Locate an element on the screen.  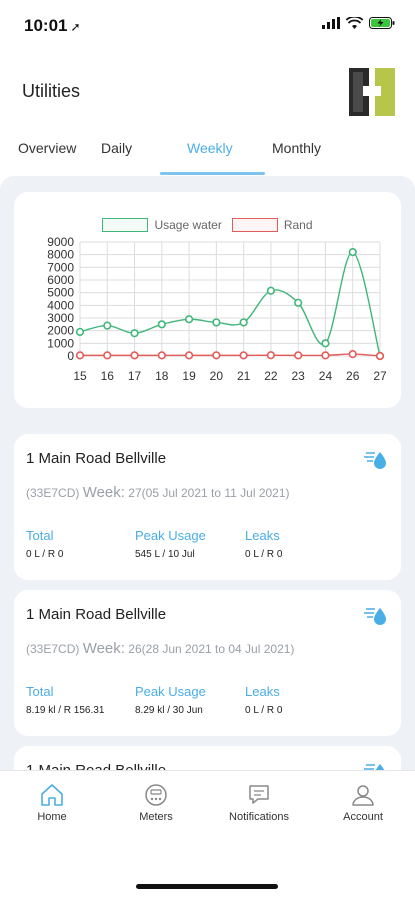
page-title: Utilities is located at coordinates (51, 91).